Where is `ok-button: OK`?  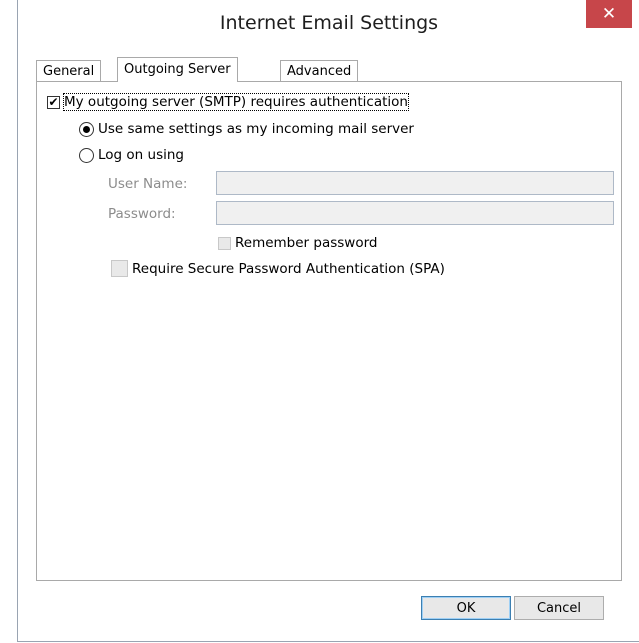
ok-button: OK is located at coordinates (466, 608).